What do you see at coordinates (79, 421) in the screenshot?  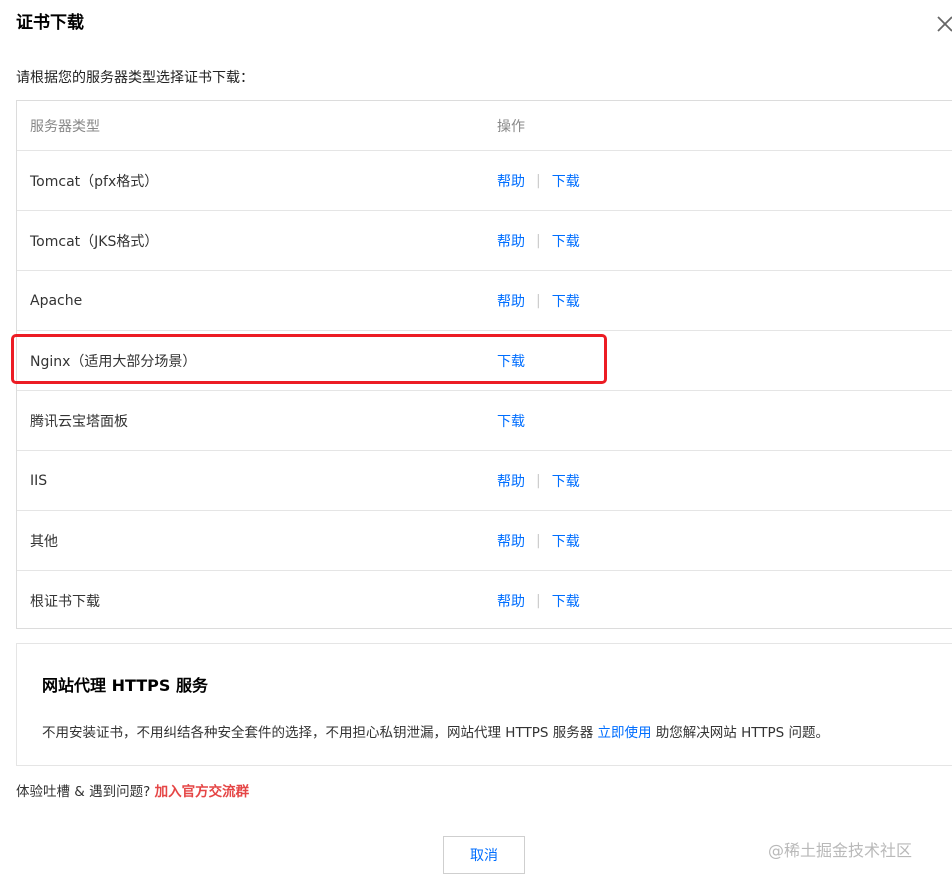 I see `server-type-name: 腾讯云宝塔面板` at bounding box center [79, 421].